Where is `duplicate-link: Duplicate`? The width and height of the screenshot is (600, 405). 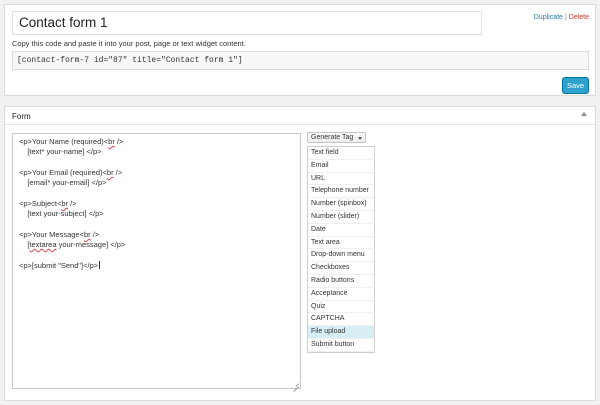
duplicate-link: Duplicate is located at coordinates (548, 17).